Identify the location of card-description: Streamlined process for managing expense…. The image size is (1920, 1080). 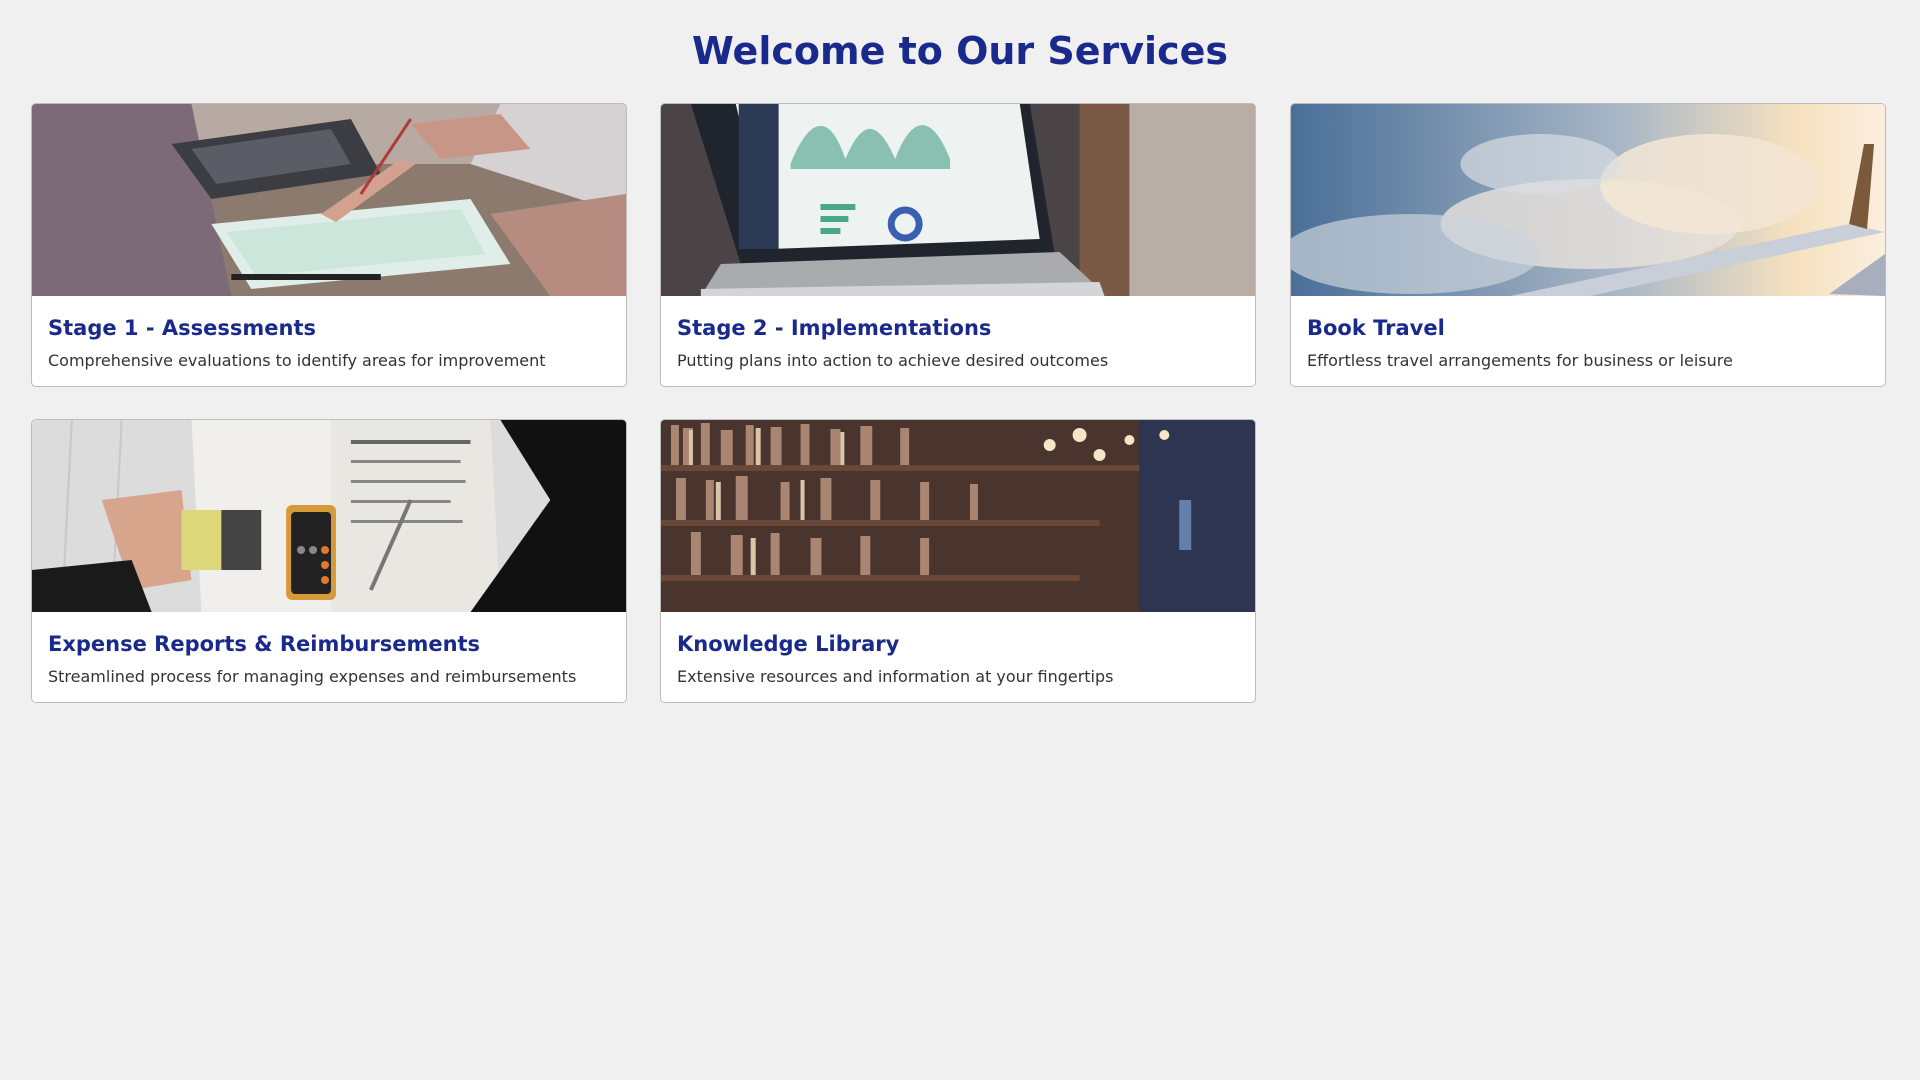
(312, 676).